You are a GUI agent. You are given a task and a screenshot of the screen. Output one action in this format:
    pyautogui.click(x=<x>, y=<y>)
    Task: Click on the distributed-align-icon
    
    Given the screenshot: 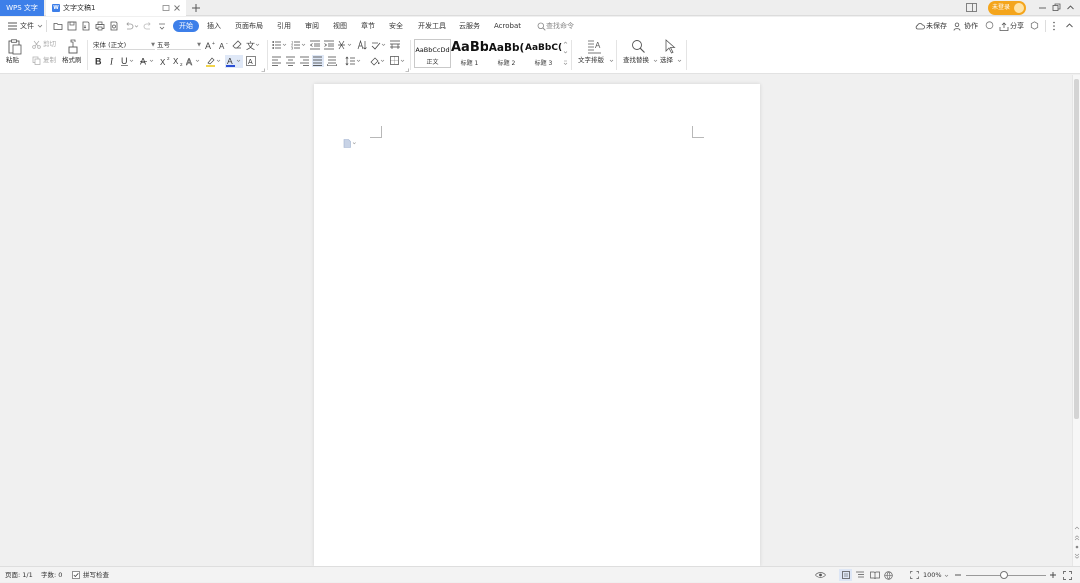 What is the action you would take?
    pyautogui.click(x=332, y=61)
    